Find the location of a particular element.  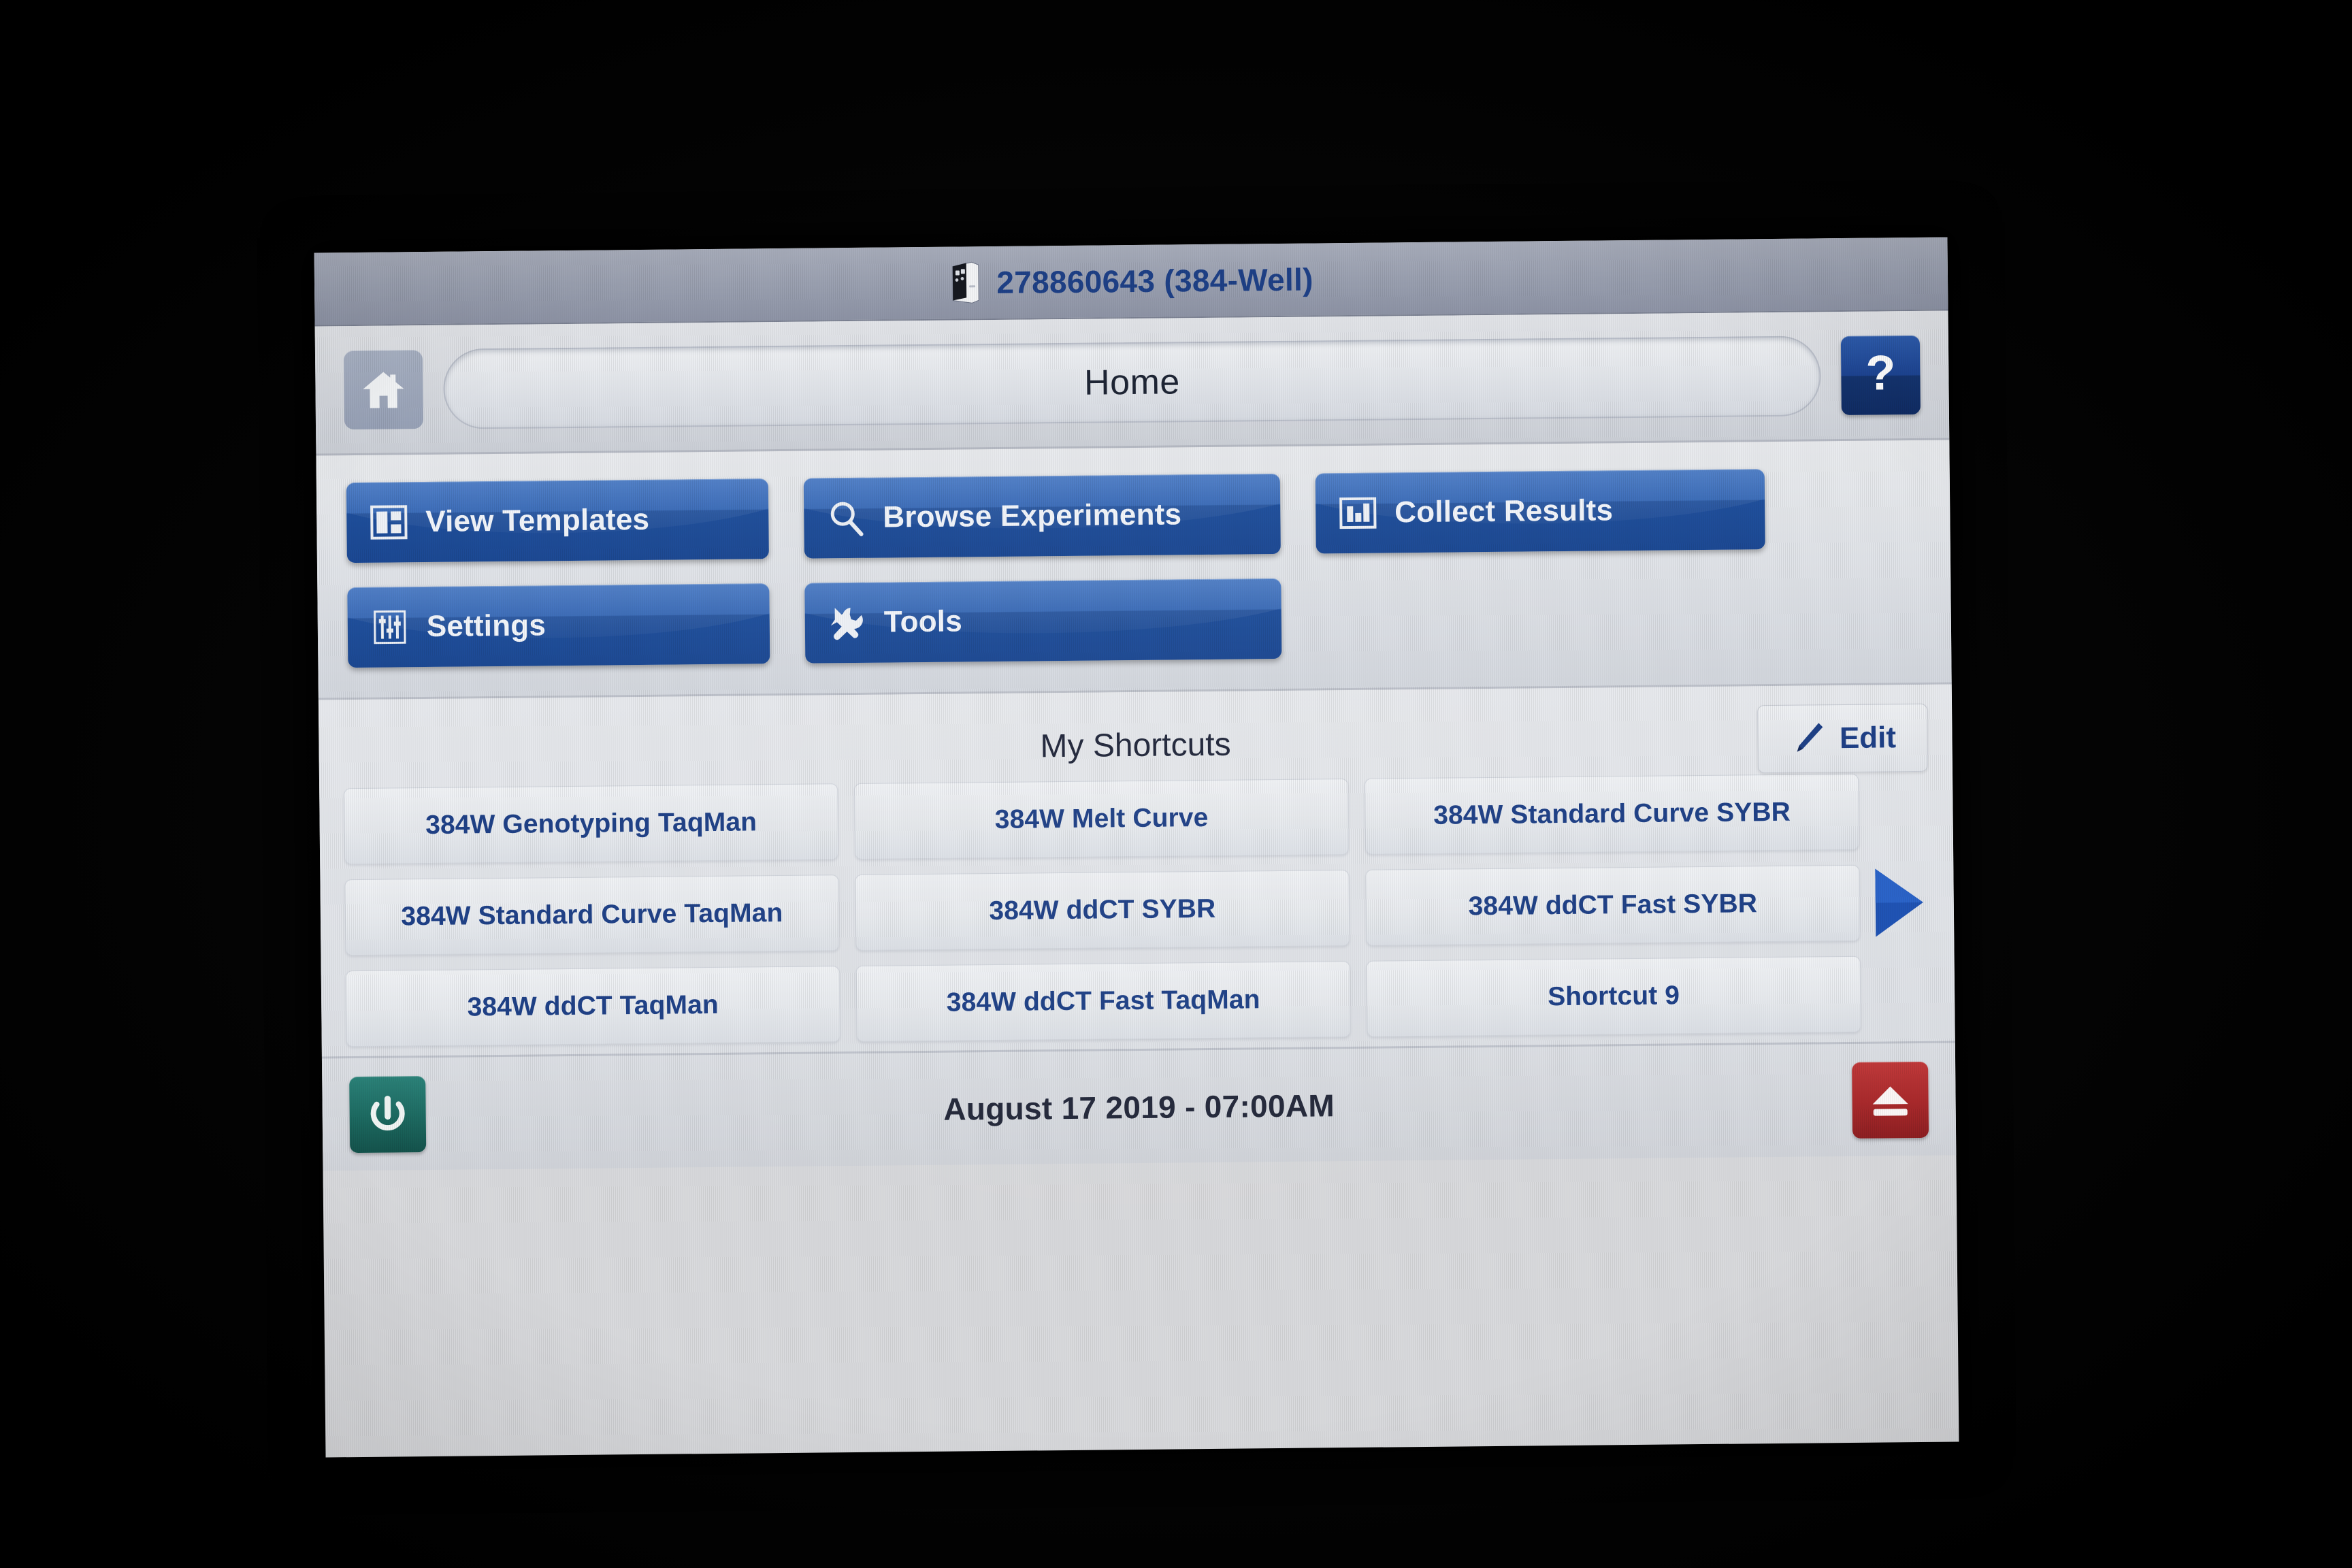

instrument-serial-label: 278860643 (384-Well) is located at coordinates (1155, 280).